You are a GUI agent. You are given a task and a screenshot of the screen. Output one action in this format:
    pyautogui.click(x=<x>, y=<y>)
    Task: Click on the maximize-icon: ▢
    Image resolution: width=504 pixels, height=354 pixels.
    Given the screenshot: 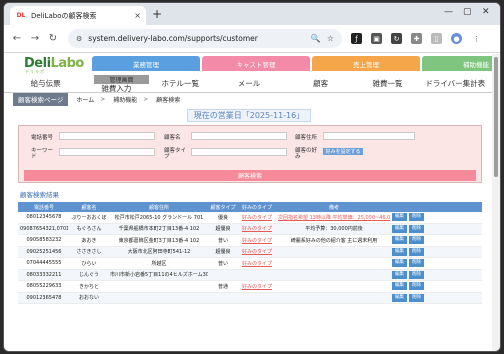 What is the action you would take?
    pyautogui.click(x=467, y=12)
    